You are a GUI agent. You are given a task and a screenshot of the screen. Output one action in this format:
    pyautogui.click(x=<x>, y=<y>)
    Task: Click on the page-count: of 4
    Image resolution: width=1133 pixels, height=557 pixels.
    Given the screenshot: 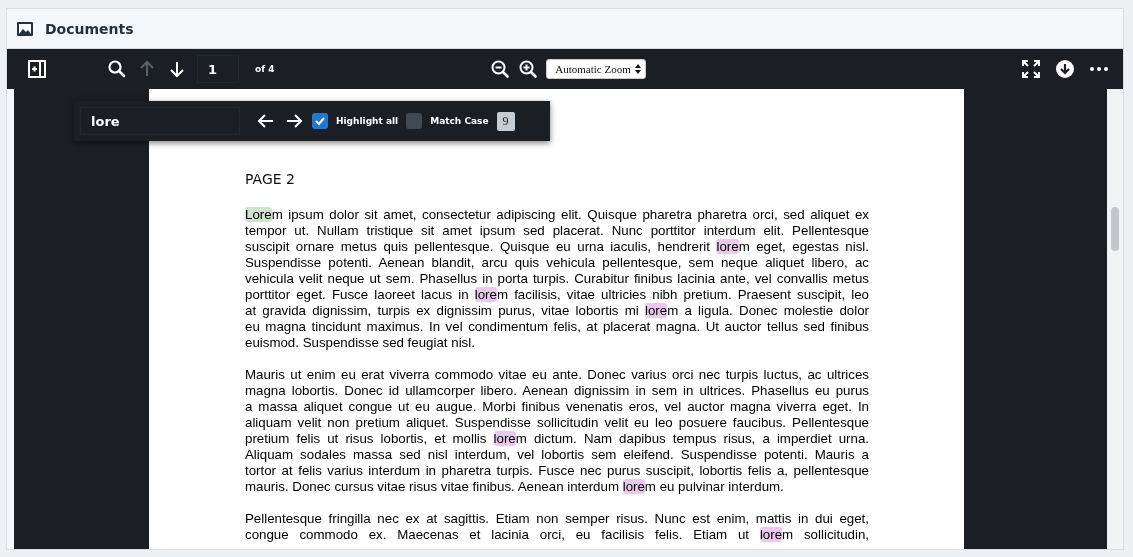 What is the action you would take?
    pyautogui.click(x=265, y=69)
    